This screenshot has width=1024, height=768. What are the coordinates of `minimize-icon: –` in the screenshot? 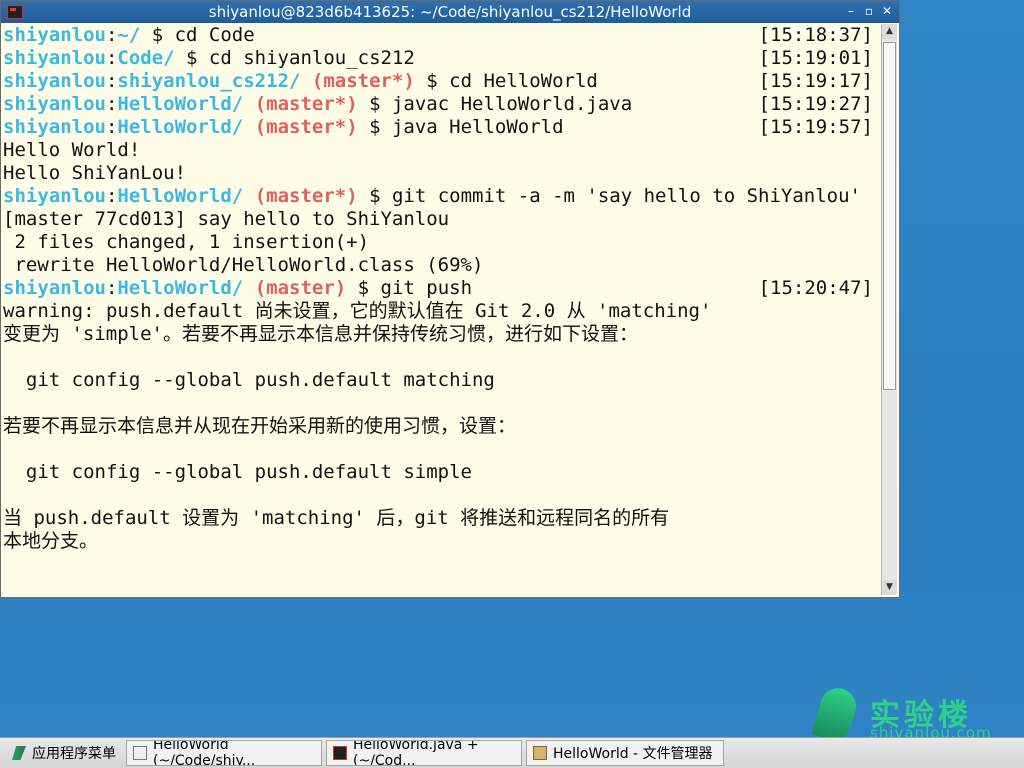 It's located at (851, 11).